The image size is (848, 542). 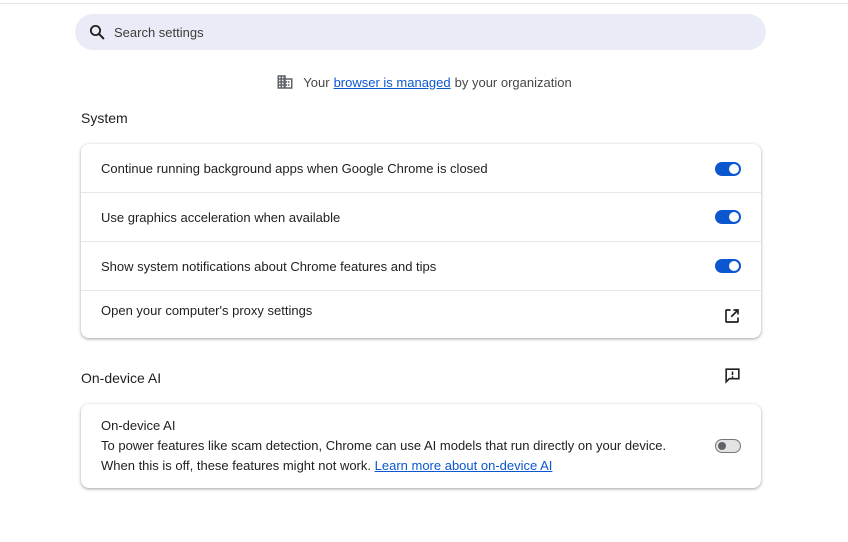 What do you see at coordinates (728, 266) in the screenshot?
I see `system-notifications-toggle` at bounding box center [728, 266].